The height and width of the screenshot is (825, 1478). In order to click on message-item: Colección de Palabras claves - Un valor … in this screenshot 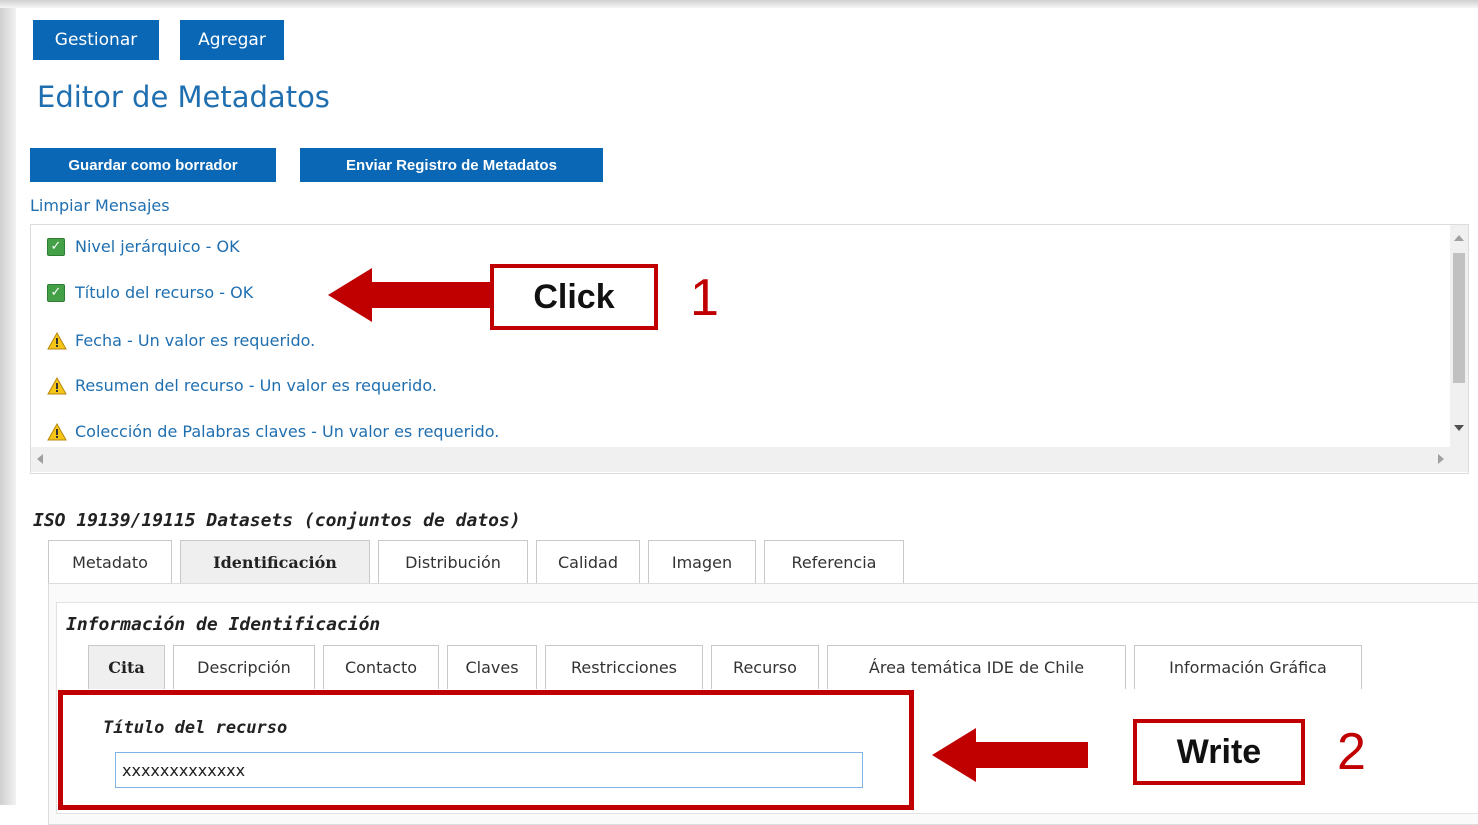, I will do `click(273, 431)`.